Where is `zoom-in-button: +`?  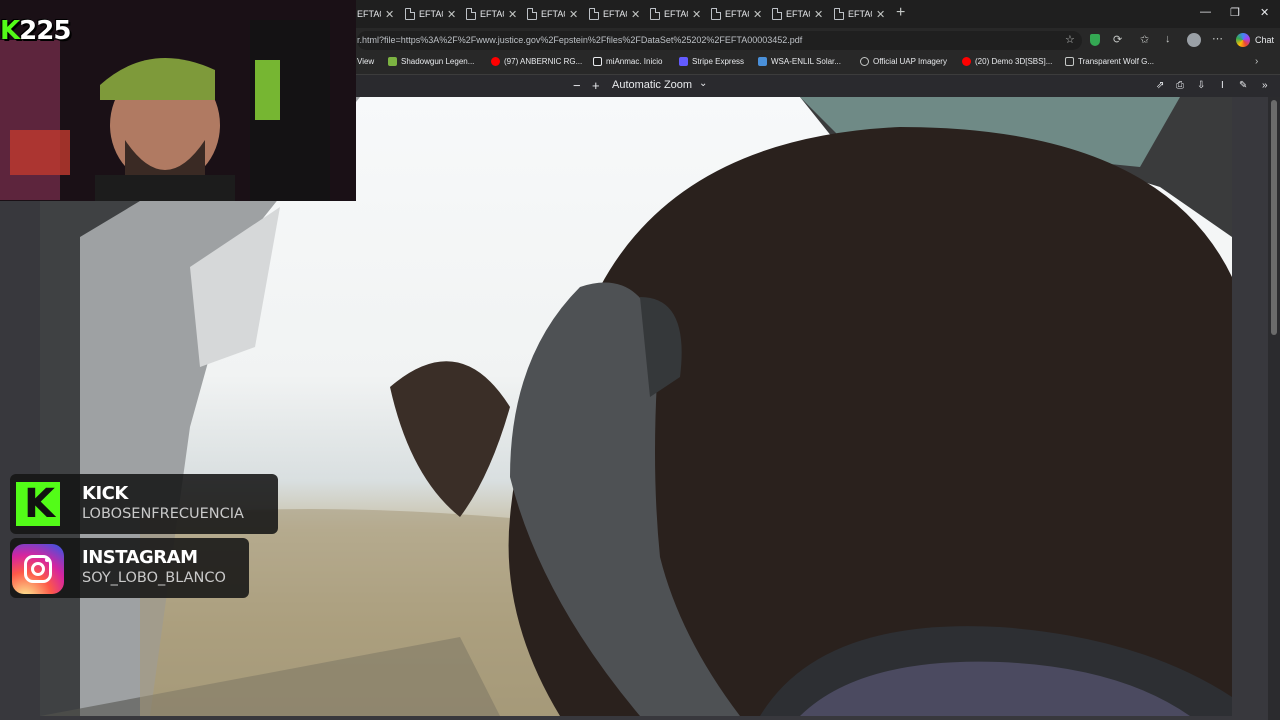
zoom-in-button: + is located at coordinates (596, 85).